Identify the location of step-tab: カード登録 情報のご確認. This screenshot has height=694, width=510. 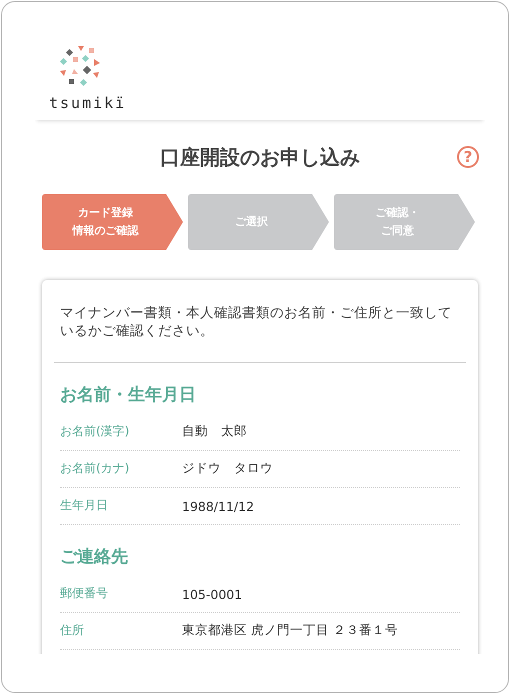
(112, 222).